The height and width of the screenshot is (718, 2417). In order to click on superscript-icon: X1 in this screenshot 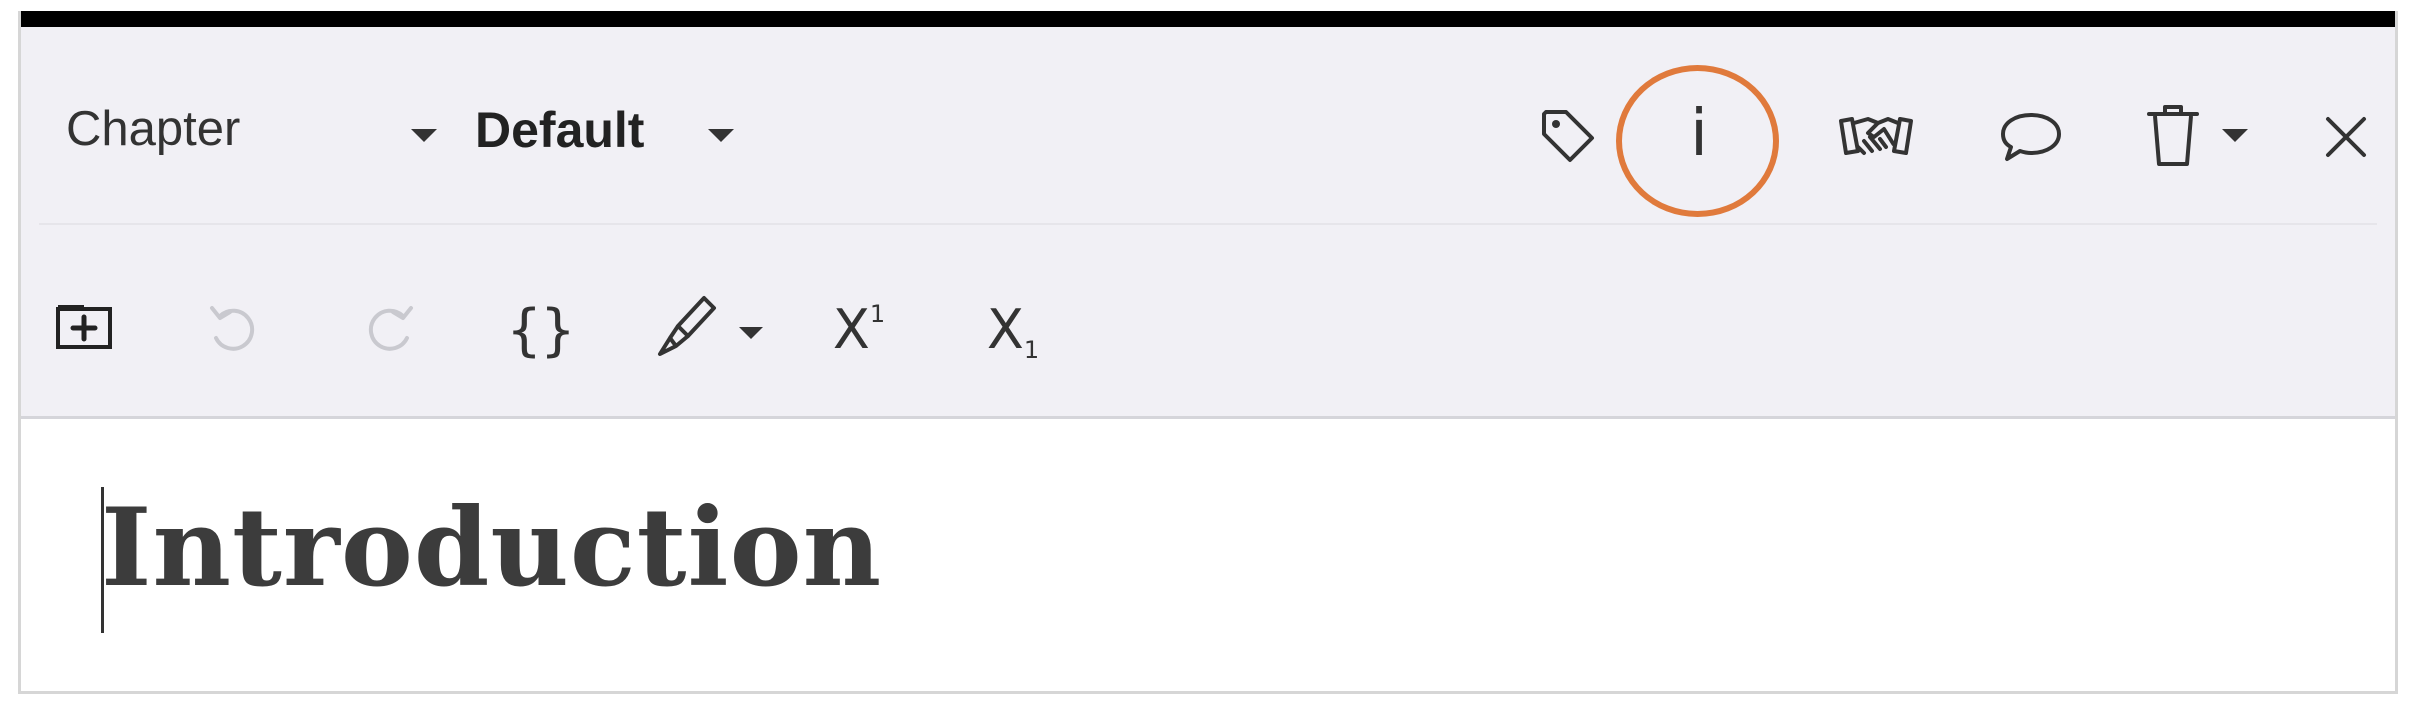, I will do `click(859, 329)`.